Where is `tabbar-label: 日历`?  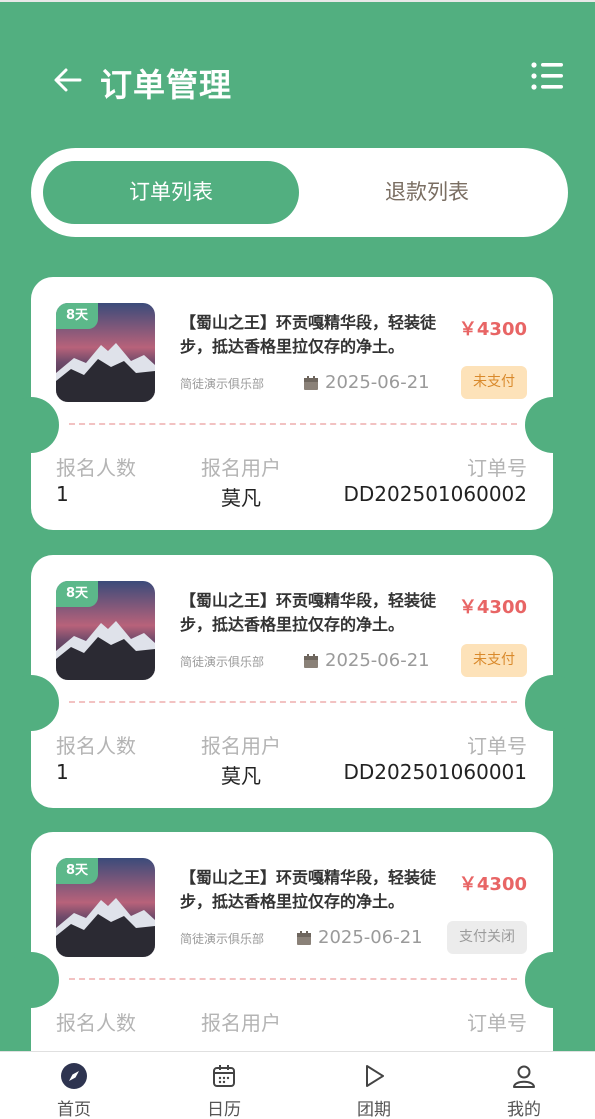
tabbar-label: 日历 is located at coordinates (224, 1109).